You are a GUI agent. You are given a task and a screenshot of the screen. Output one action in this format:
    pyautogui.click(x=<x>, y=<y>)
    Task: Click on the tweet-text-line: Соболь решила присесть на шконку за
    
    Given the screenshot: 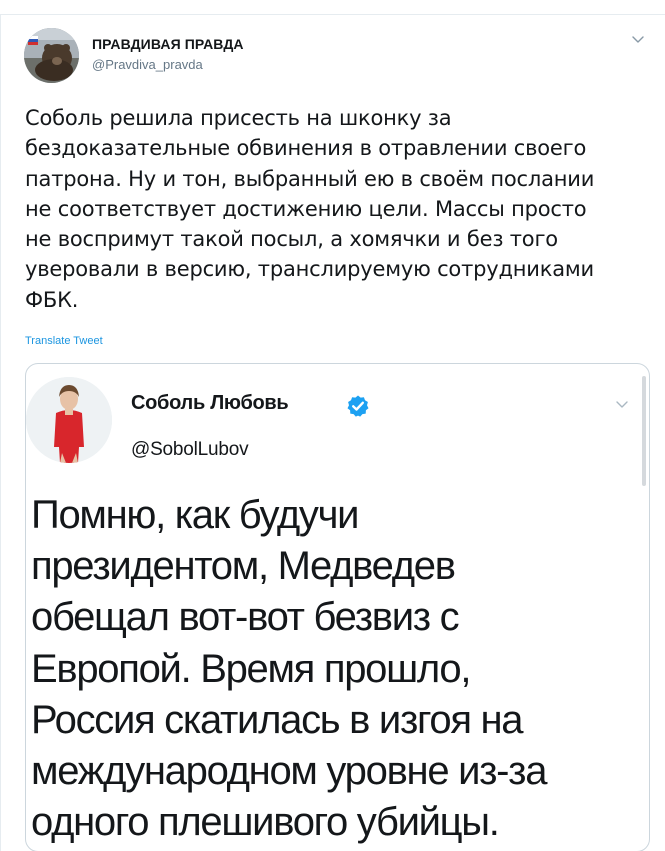 What is the action you would take?
    pyautogui.click(x=238, y=118)
    